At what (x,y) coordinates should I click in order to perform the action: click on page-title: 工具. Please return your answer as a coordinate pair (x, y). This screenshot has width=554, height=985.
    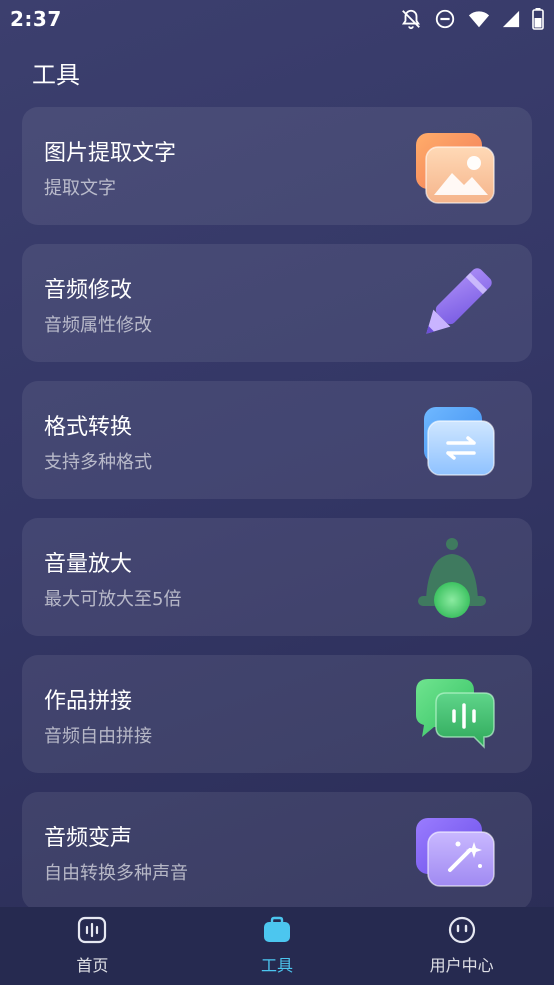
    Looking at the image, I should click on (56, 75).